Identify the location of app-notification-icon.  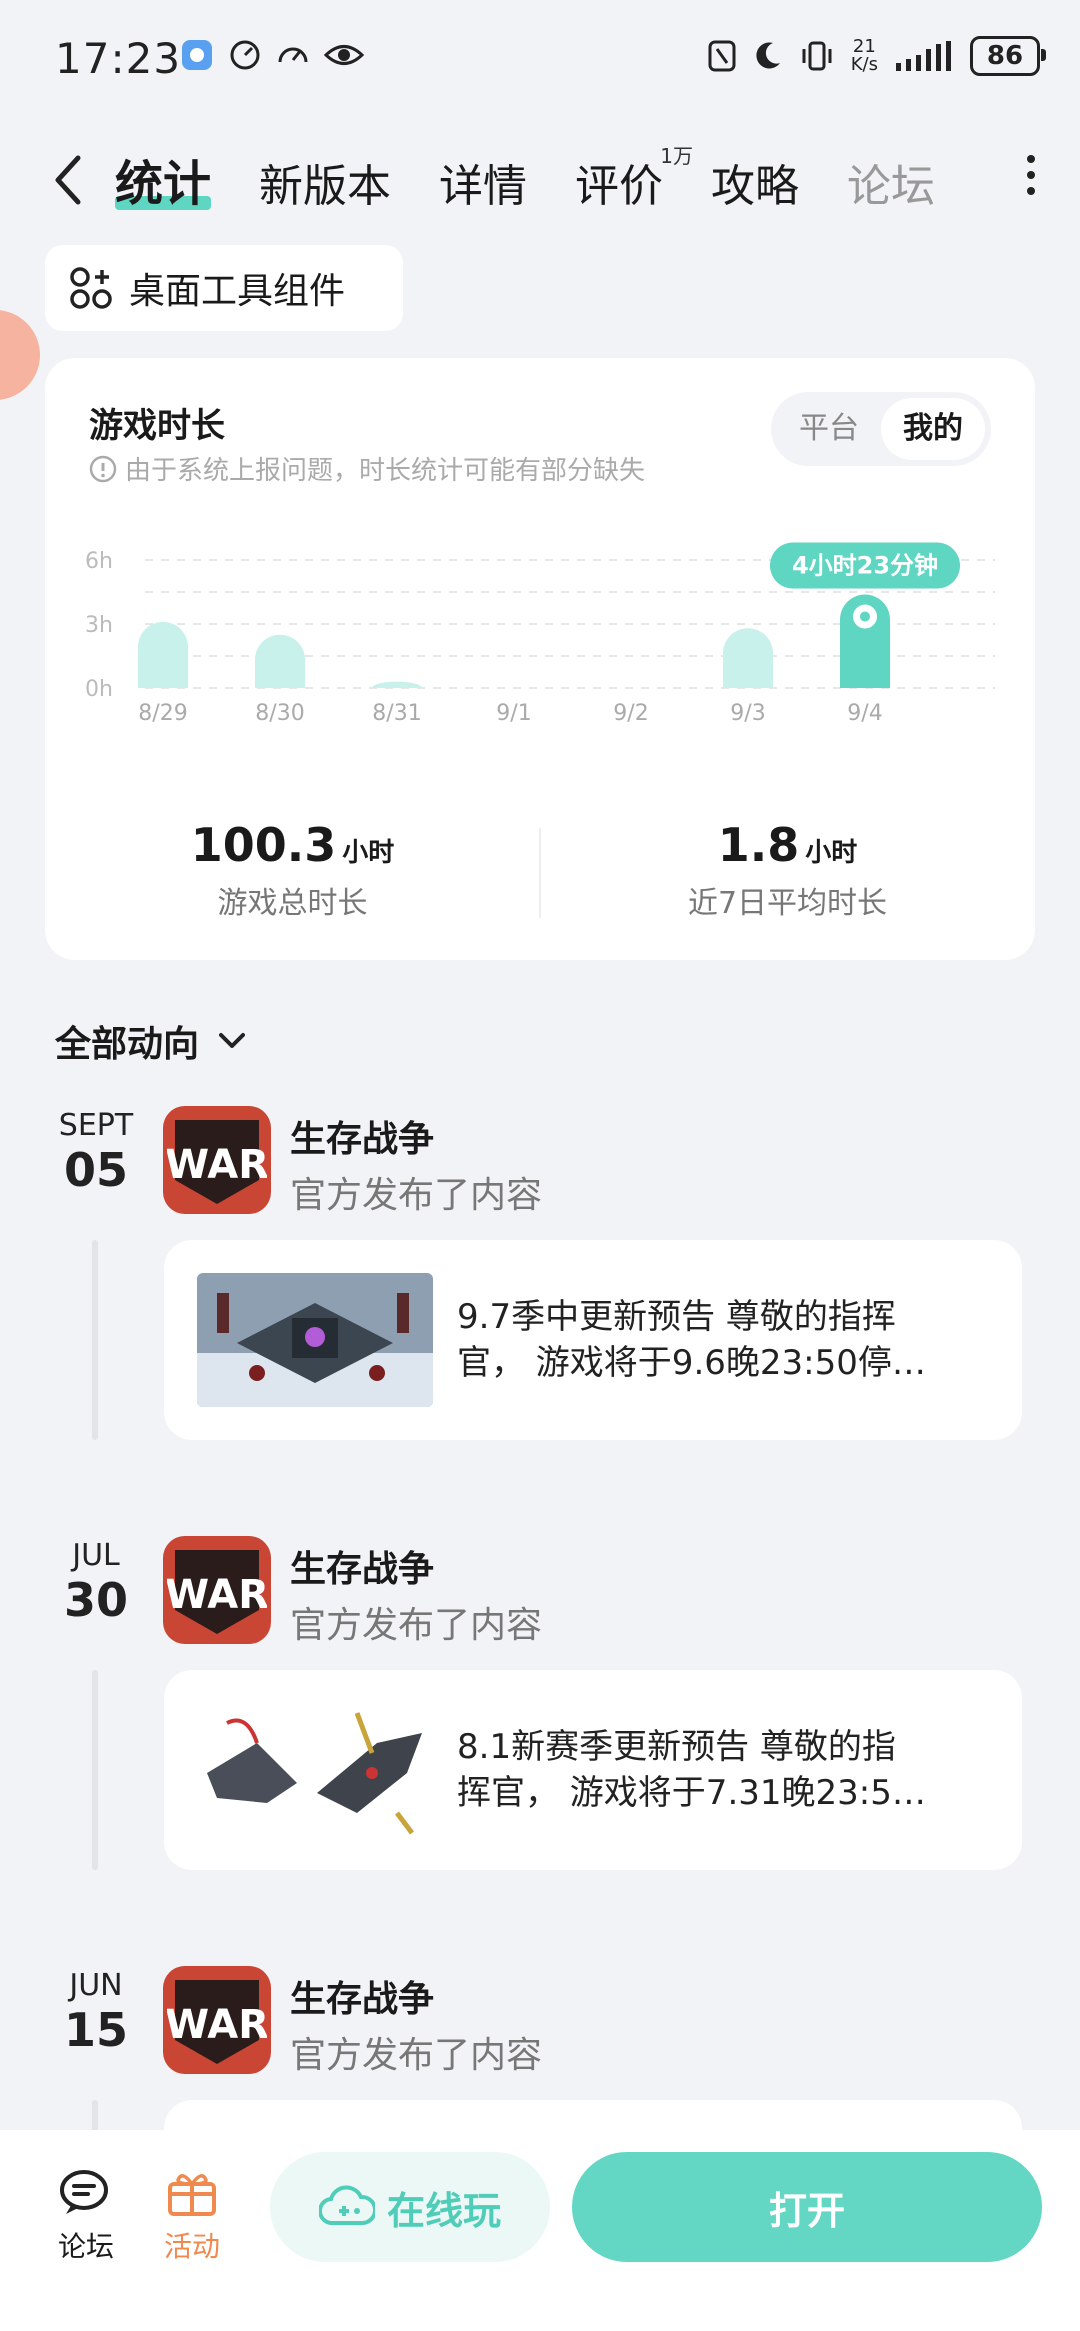
(197, 55).